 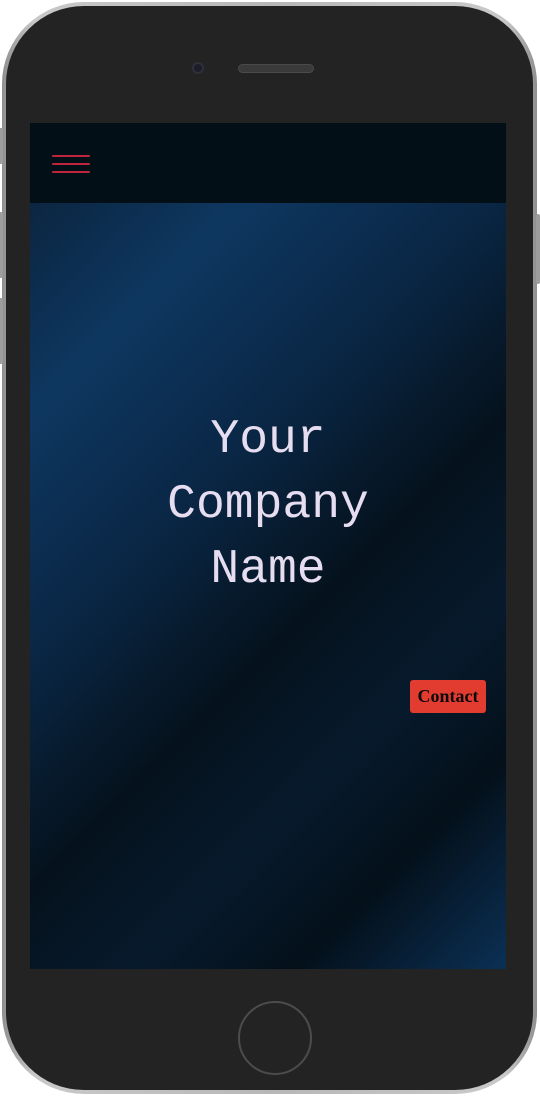 What do you see at coordinates (71, 156) in the screenshot?
I see `menu-bar-top` at bounding box center [71, 156].